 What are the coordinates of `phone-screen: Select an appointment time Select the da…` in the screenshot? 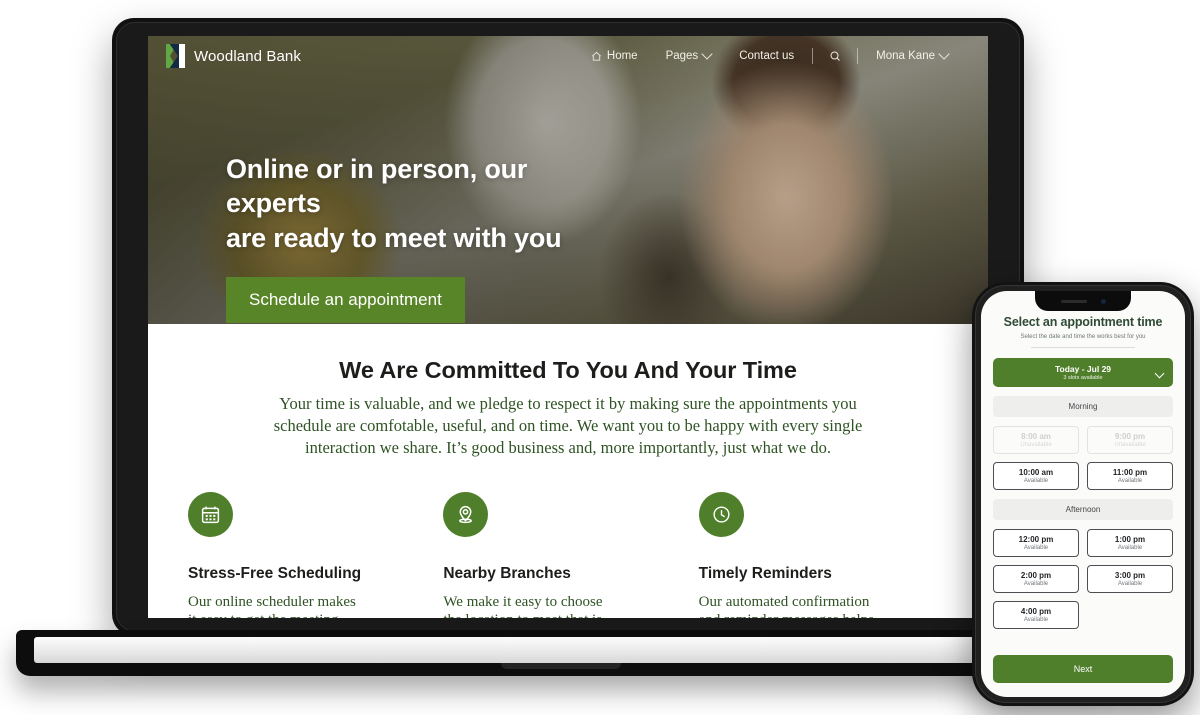 It's located at (1083, 494).